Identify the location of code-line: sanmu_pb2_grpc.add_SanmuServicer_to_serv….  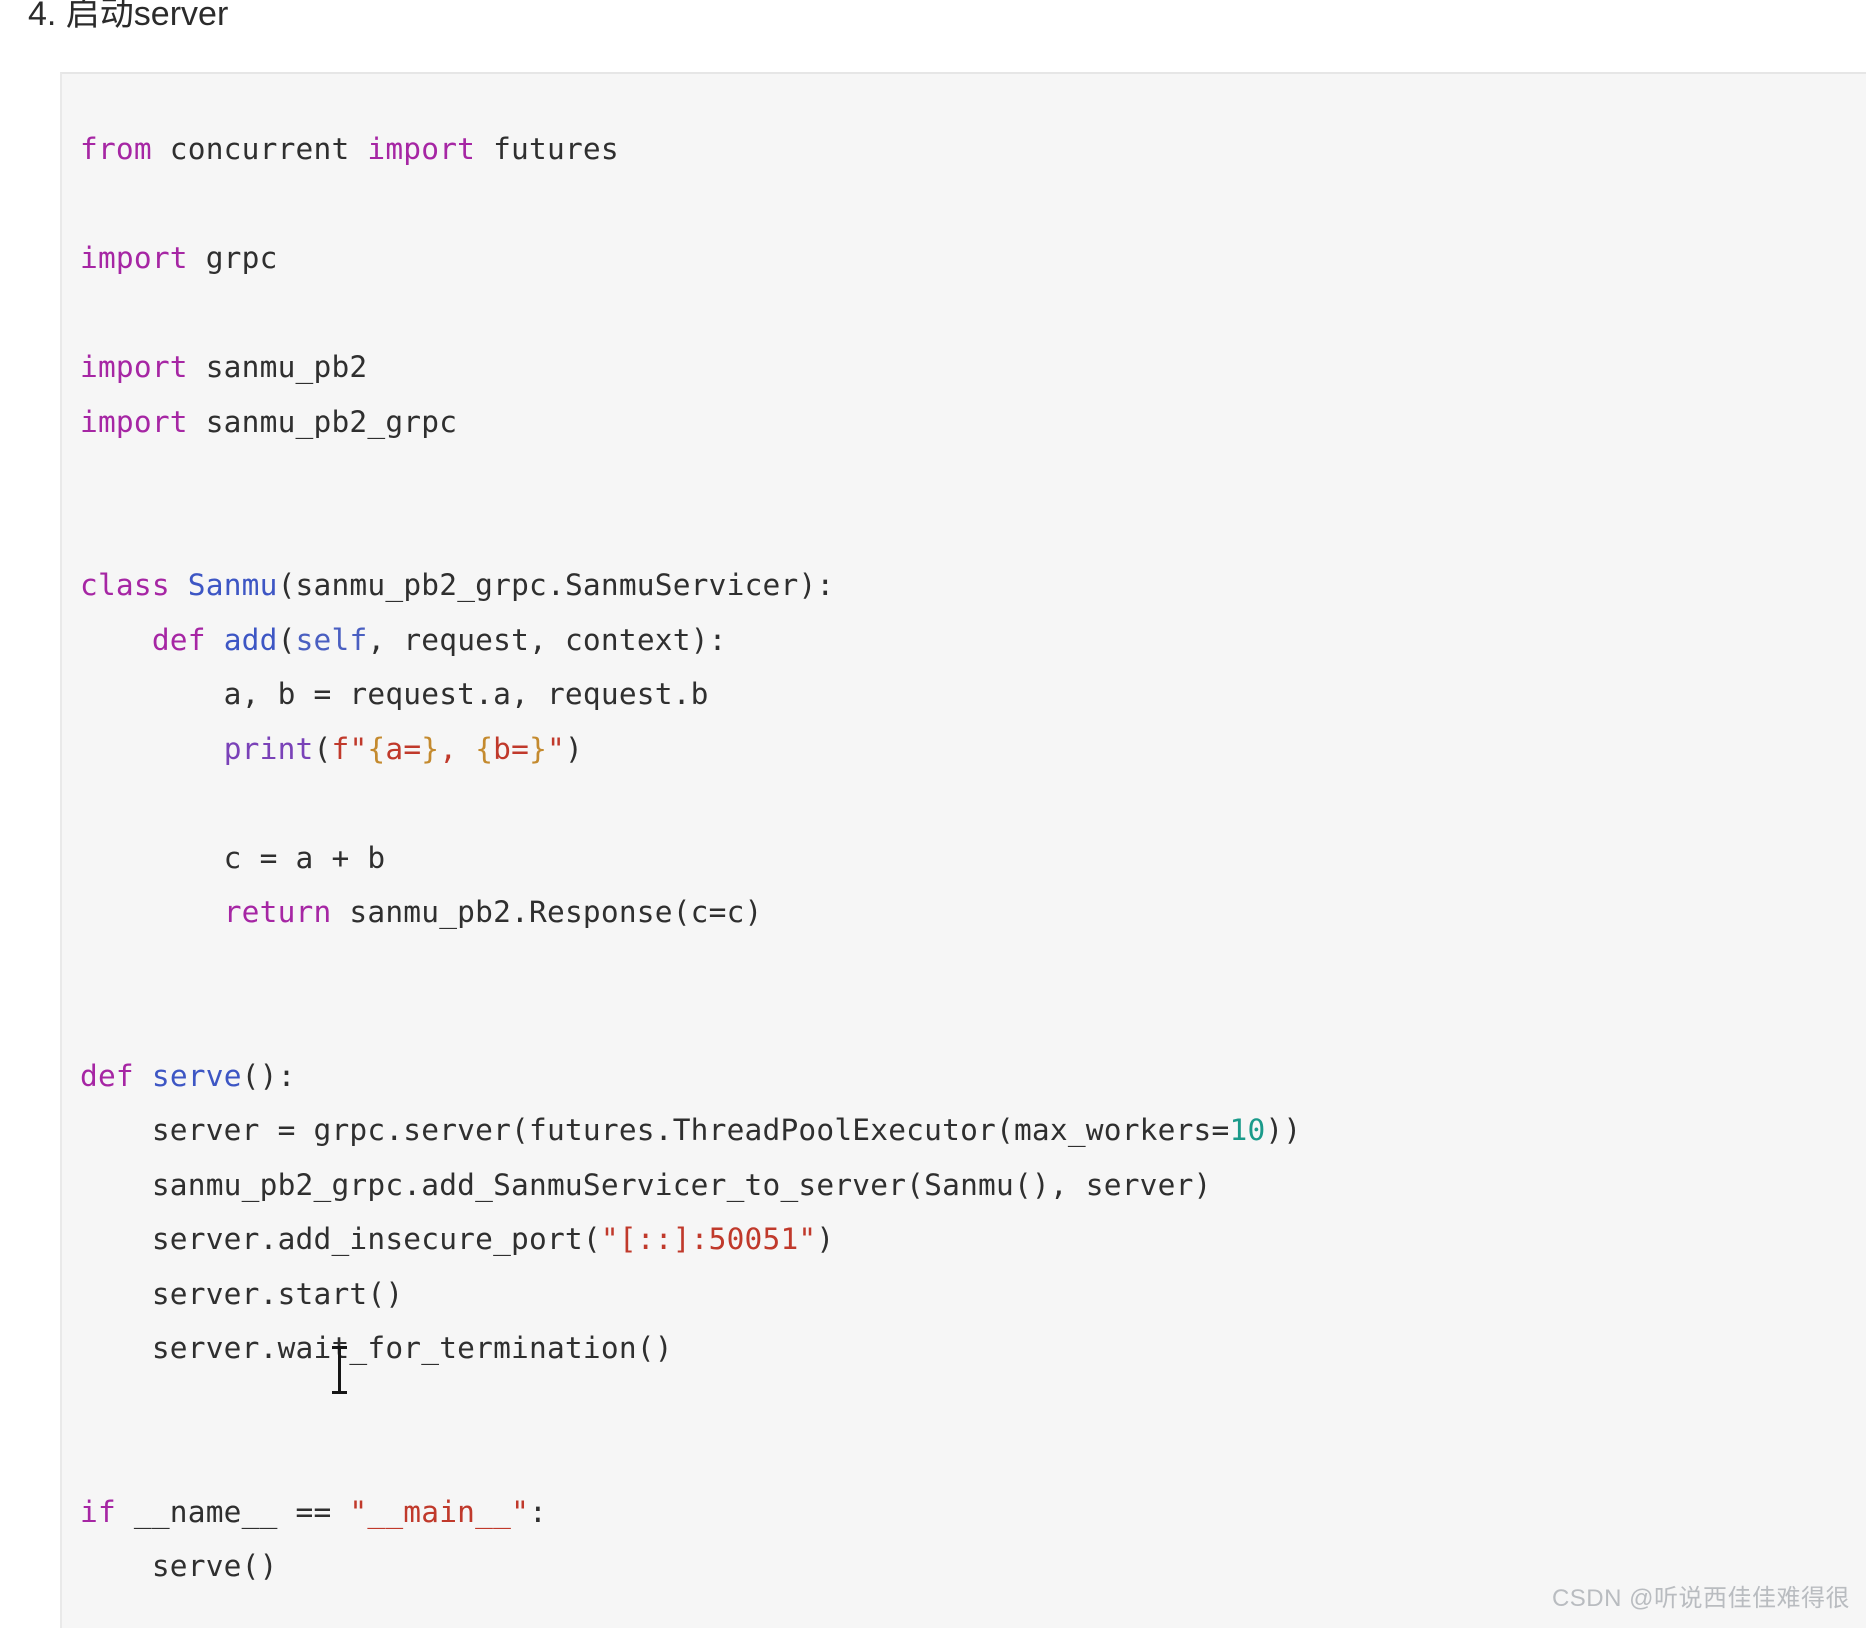
(646, 1184).